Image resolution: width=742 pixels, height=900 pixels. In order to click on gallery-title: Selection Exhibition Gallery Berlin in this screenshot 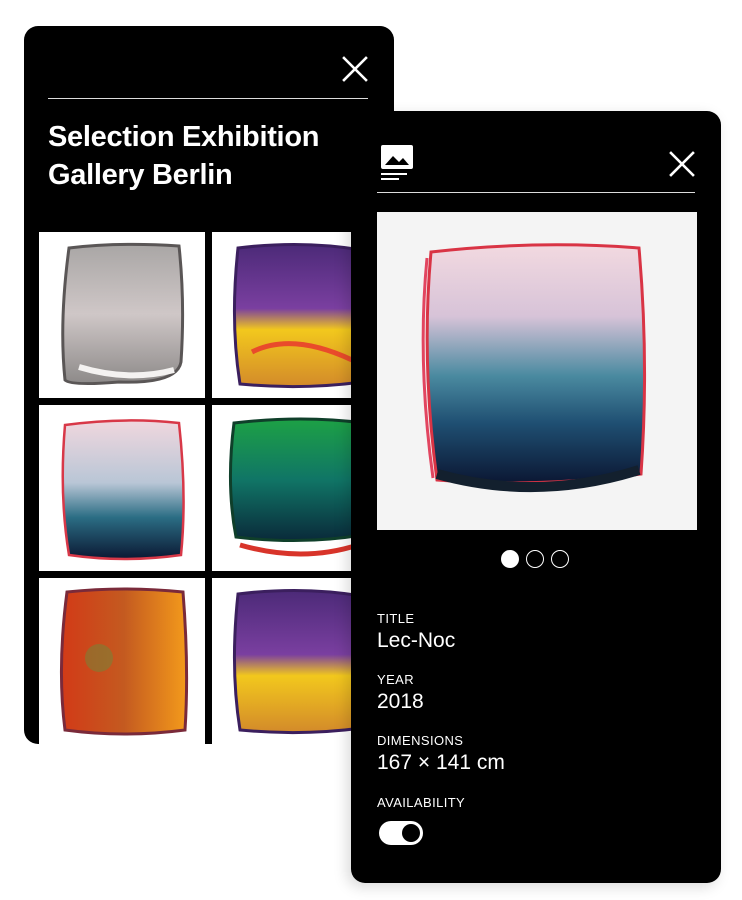, I will do `click(184, 156)`.